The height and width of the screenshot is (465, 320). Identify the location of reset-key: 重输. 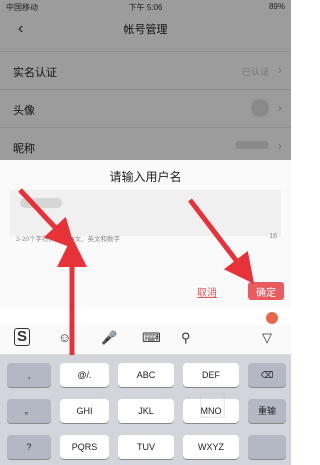
(267, 411).